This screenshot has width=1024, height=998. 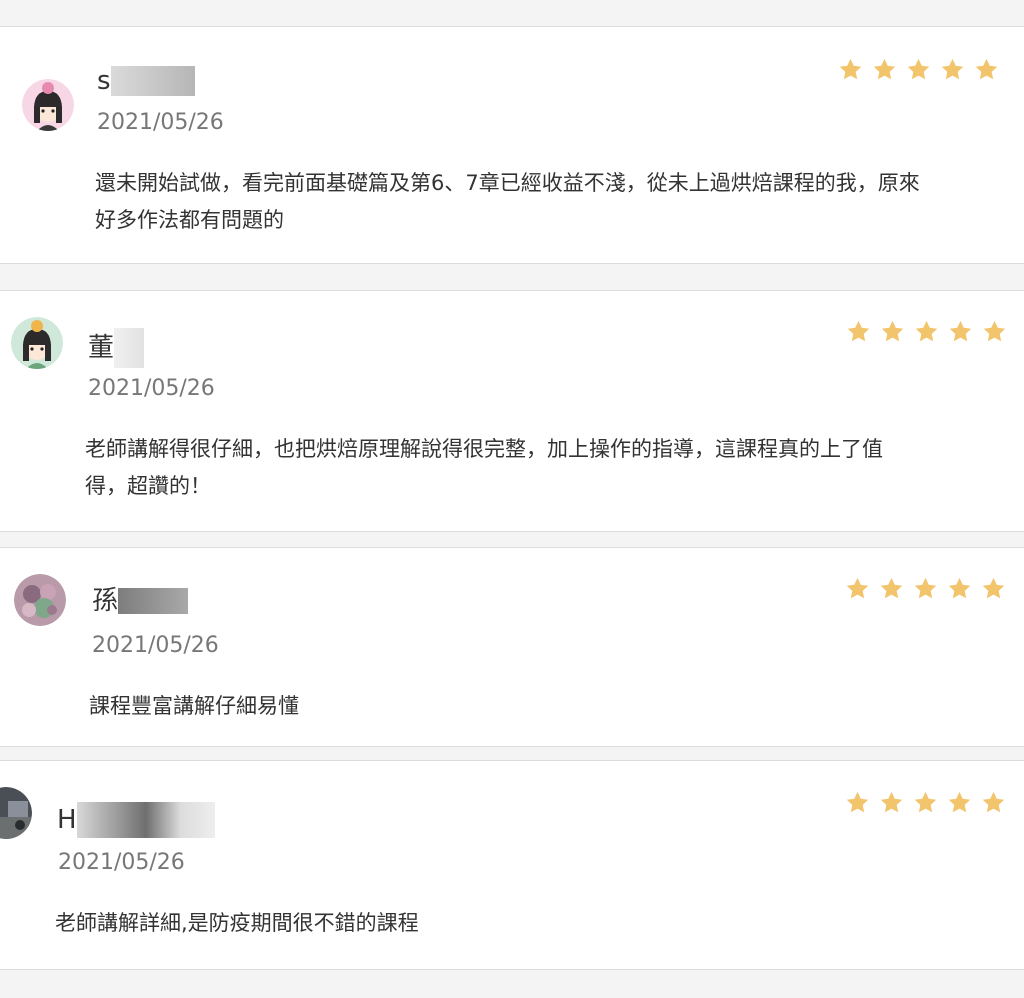 I want to click on reviewer-name: s, so click(x=146, y=81).